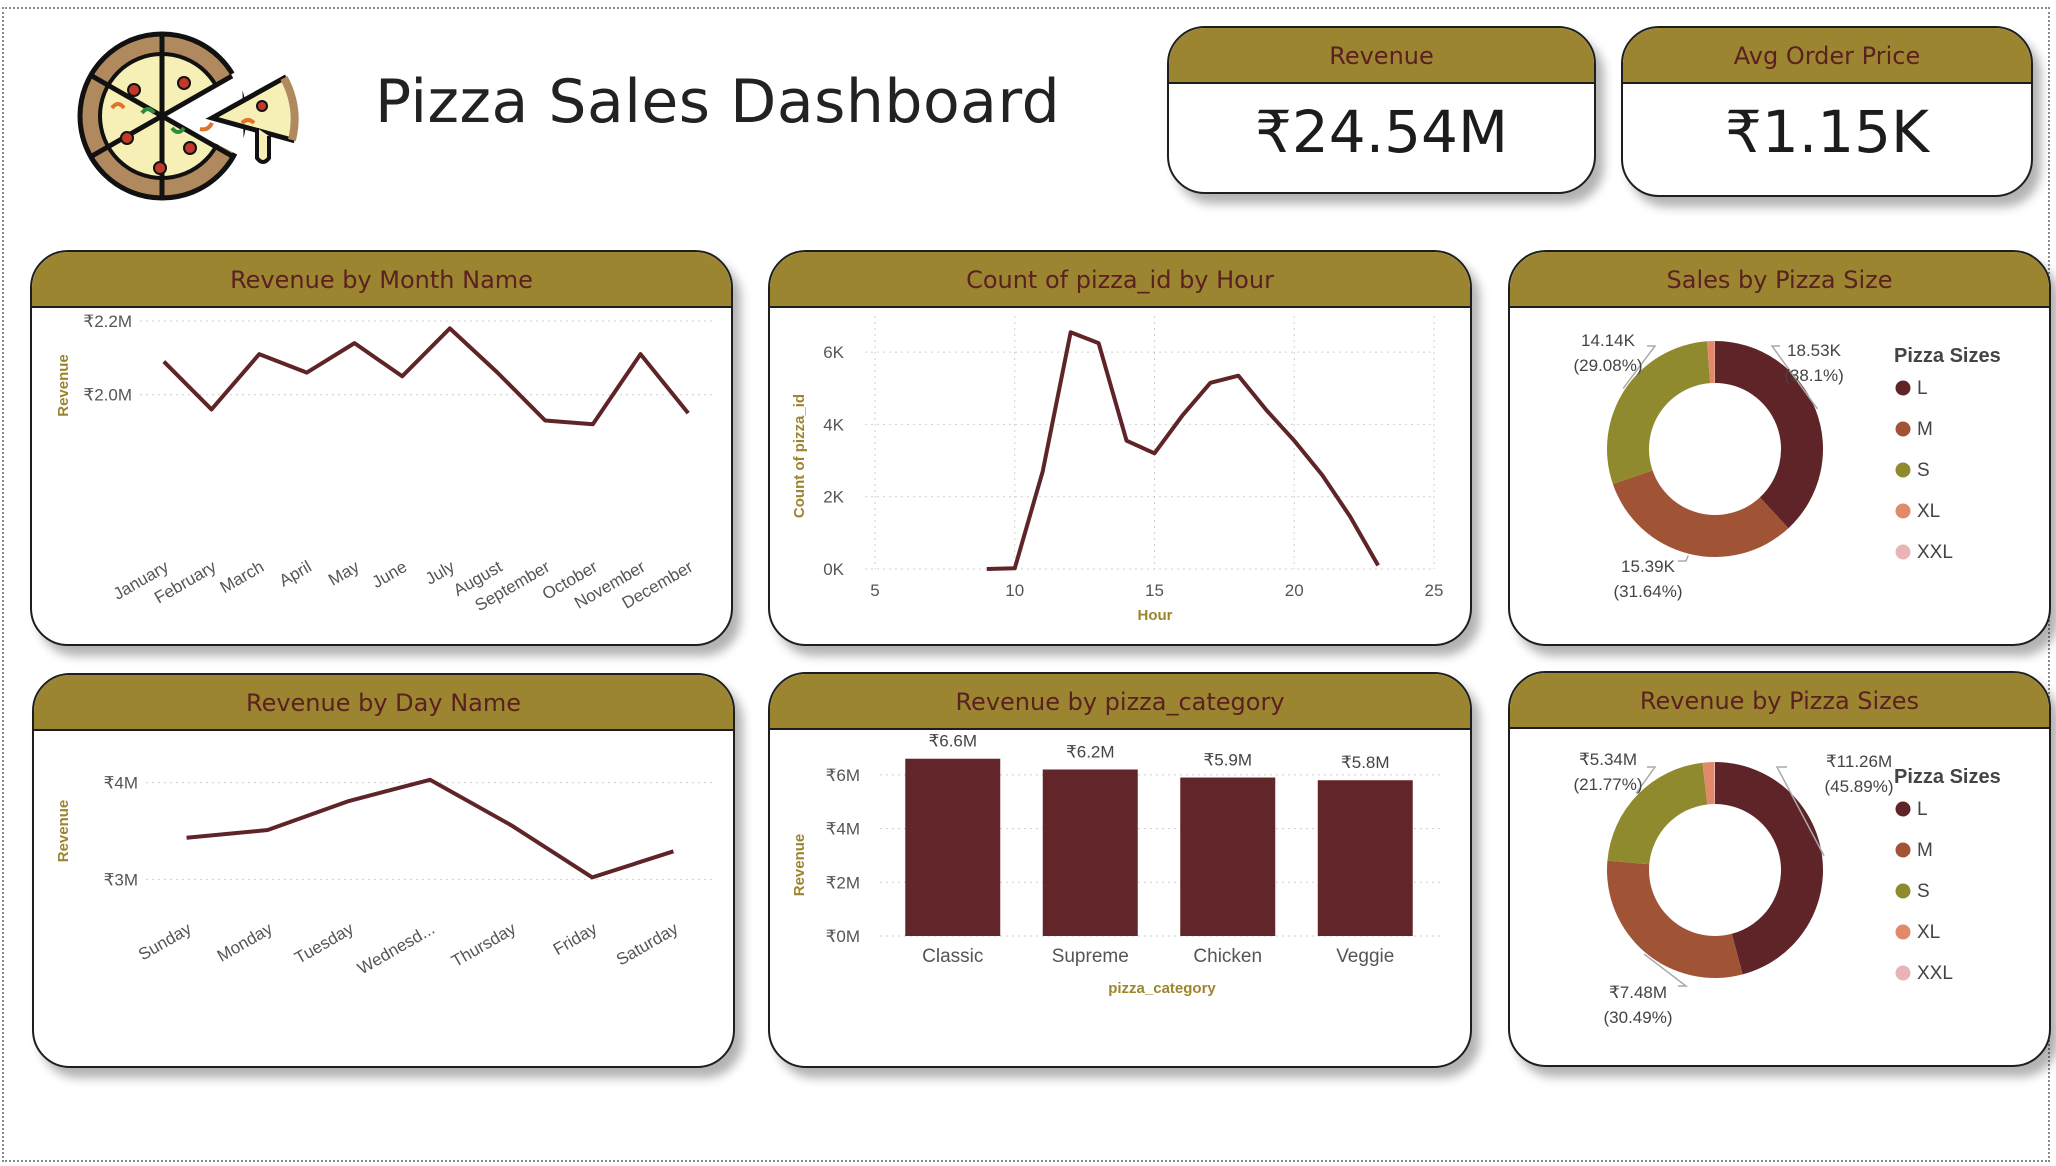 The image size is (2056, 1166). What do you see at coordinates (1090, 956) in the screenshot?
I see `x-tick-label: Supreme` at bounding box center [1090, 956].